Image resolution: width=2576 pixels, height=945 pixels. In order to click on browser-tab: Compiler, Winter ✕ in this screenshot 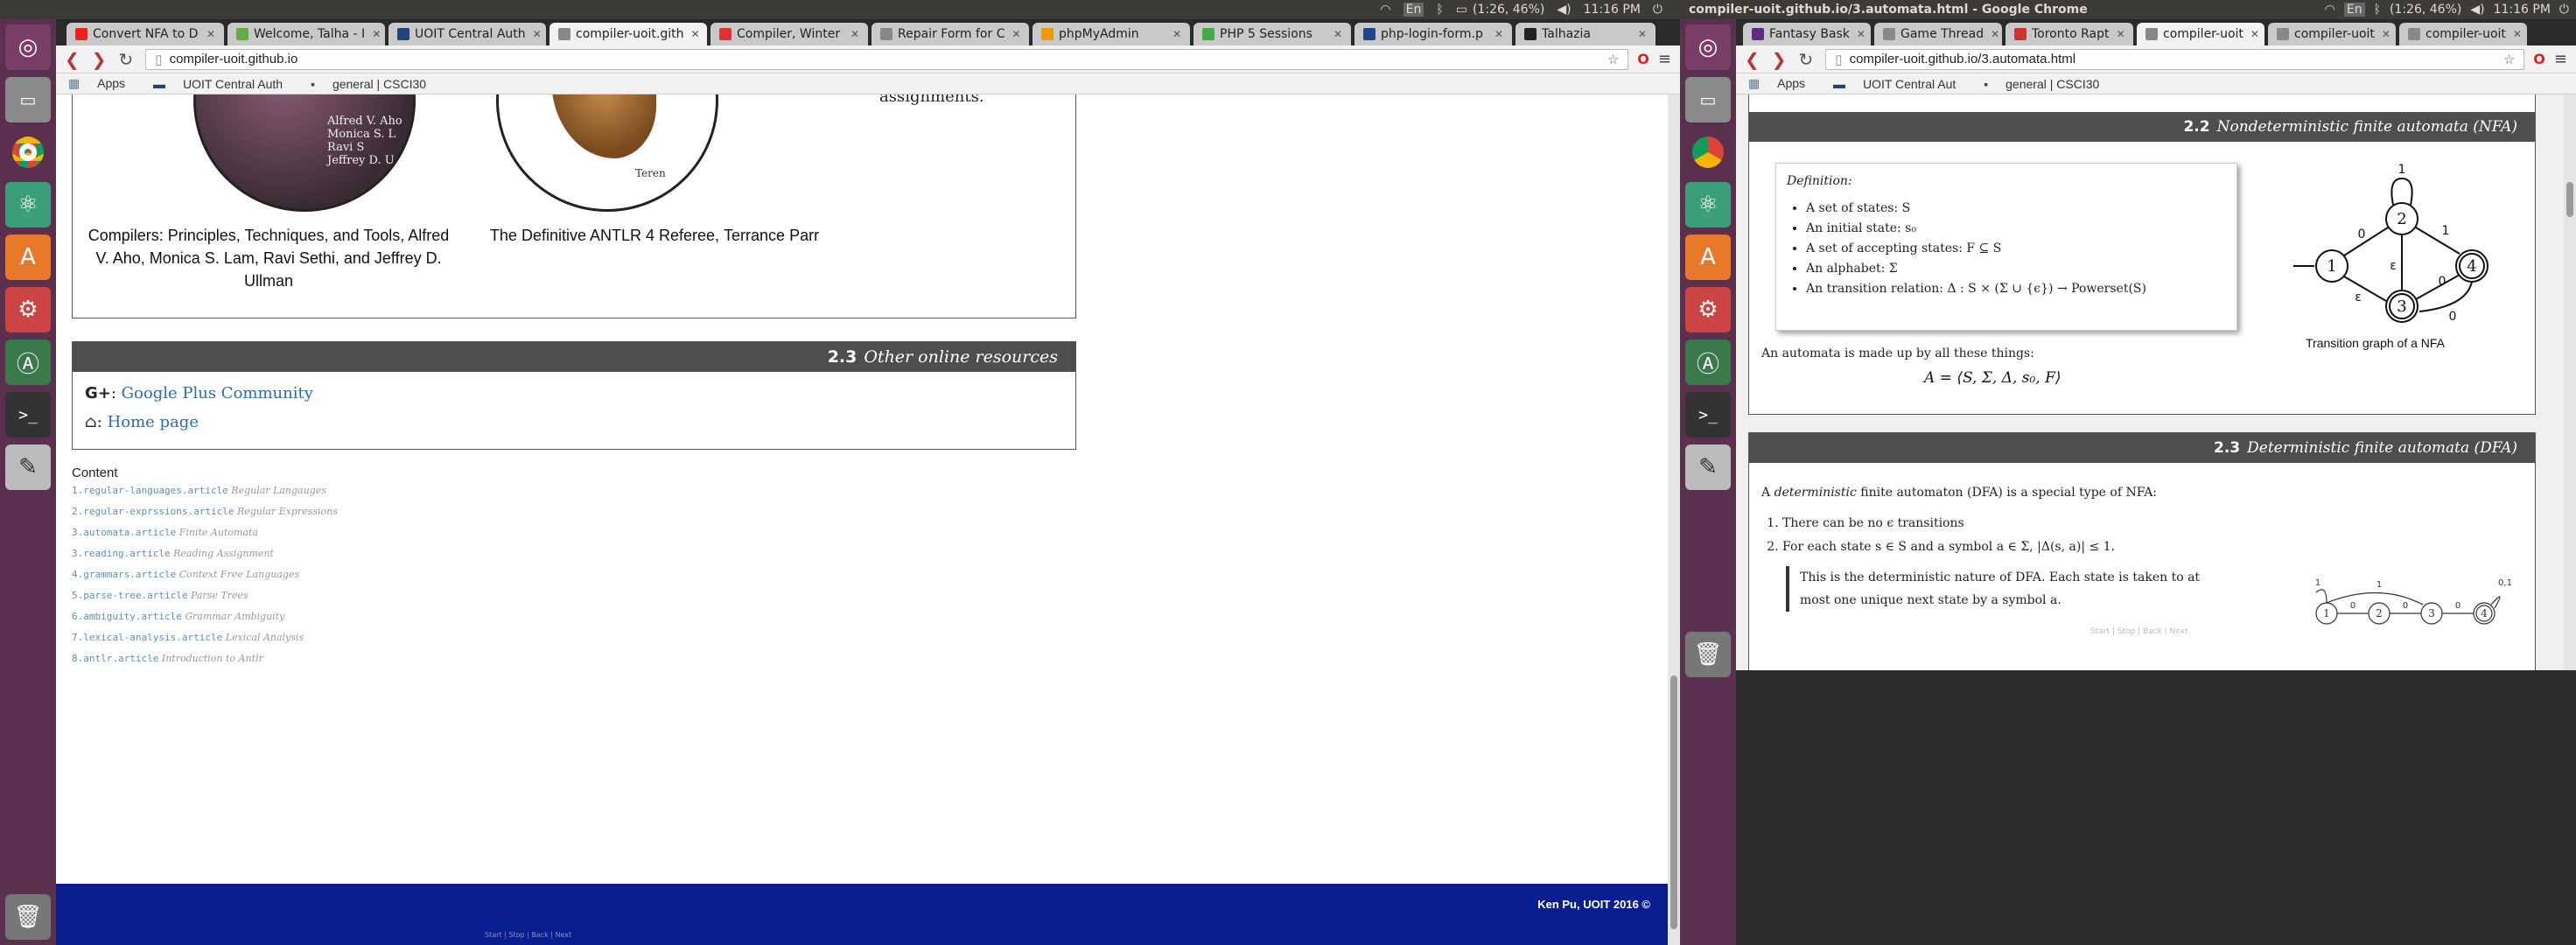, I will do `click(789, 34)`.